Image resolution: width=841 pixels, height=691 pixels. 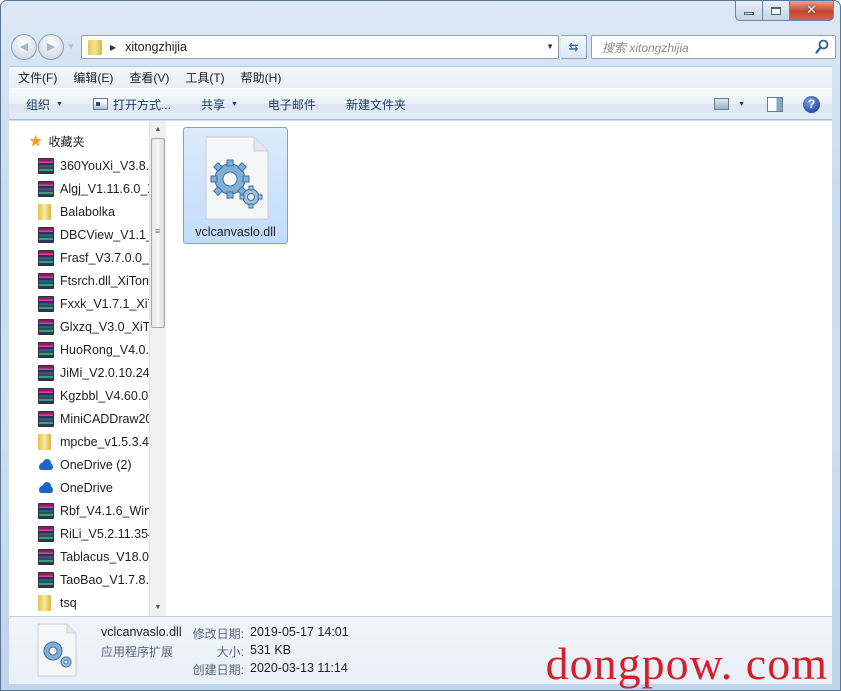 I want to click on close-button: ✕, so click(x=812, y=11).